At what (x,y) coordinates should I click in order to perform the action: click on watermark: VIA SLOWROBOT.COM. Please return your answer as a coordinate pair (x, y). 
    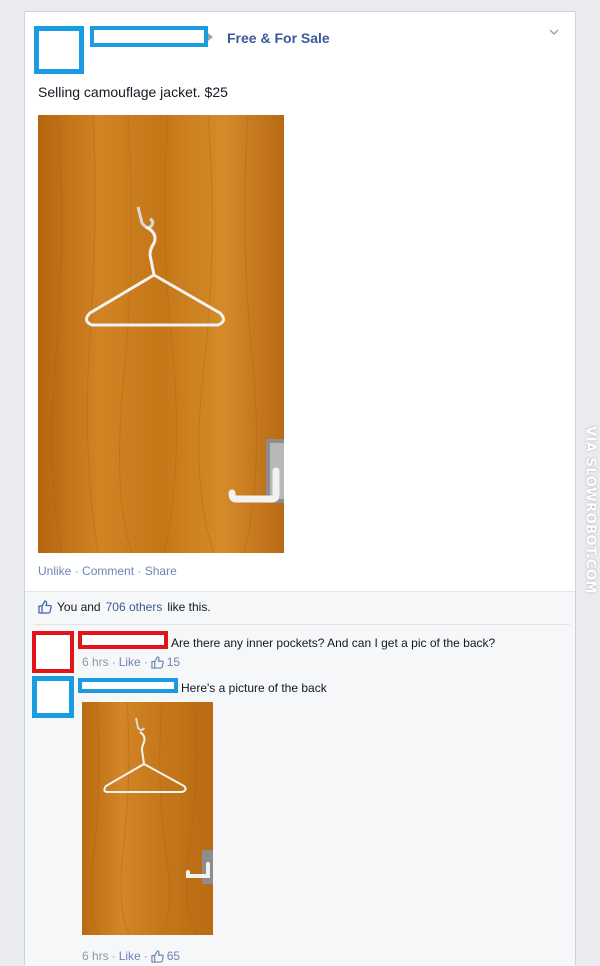
    Looking at the image, I should click on (590, 510).